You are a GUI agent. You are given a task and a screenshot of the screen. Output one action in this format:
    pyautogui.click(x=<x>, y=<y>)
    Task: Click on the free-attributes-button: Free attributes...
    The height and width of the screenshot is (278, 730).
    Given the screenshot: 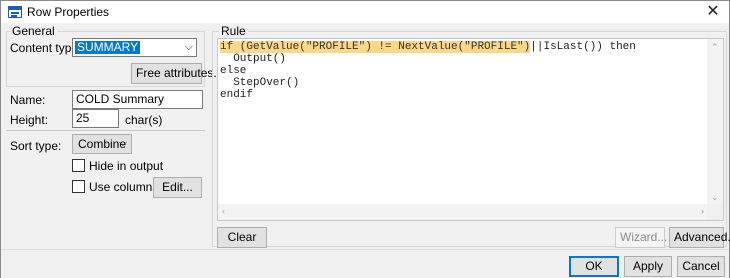 What is the action you would take?
    pyautogui.click(x=177, y=73)
    